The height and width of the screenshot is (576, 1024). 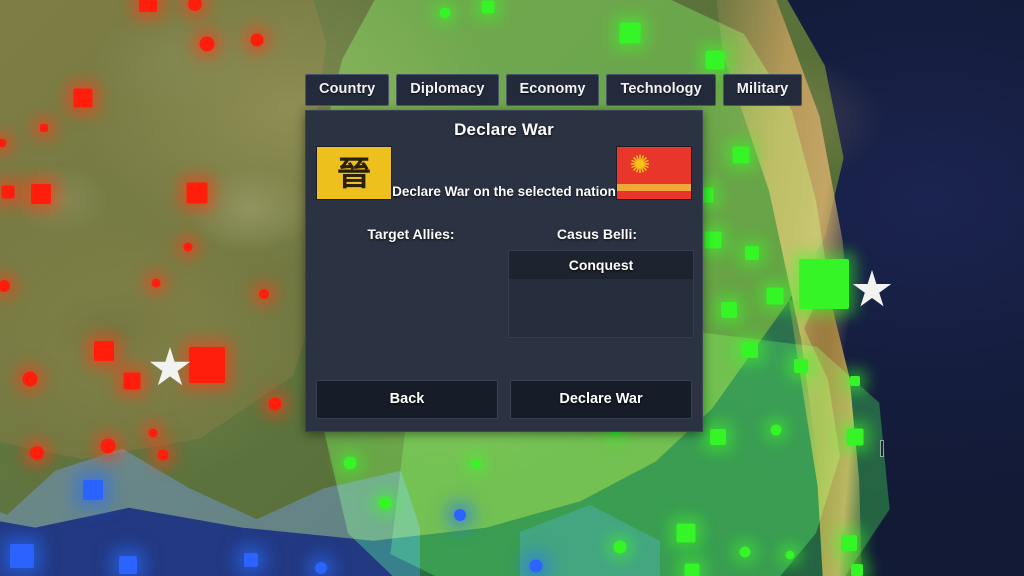 What do you see at coordinates (347, 90) in the screenshot?
I see `tab-country: Country` at bounding box center [347, 90].